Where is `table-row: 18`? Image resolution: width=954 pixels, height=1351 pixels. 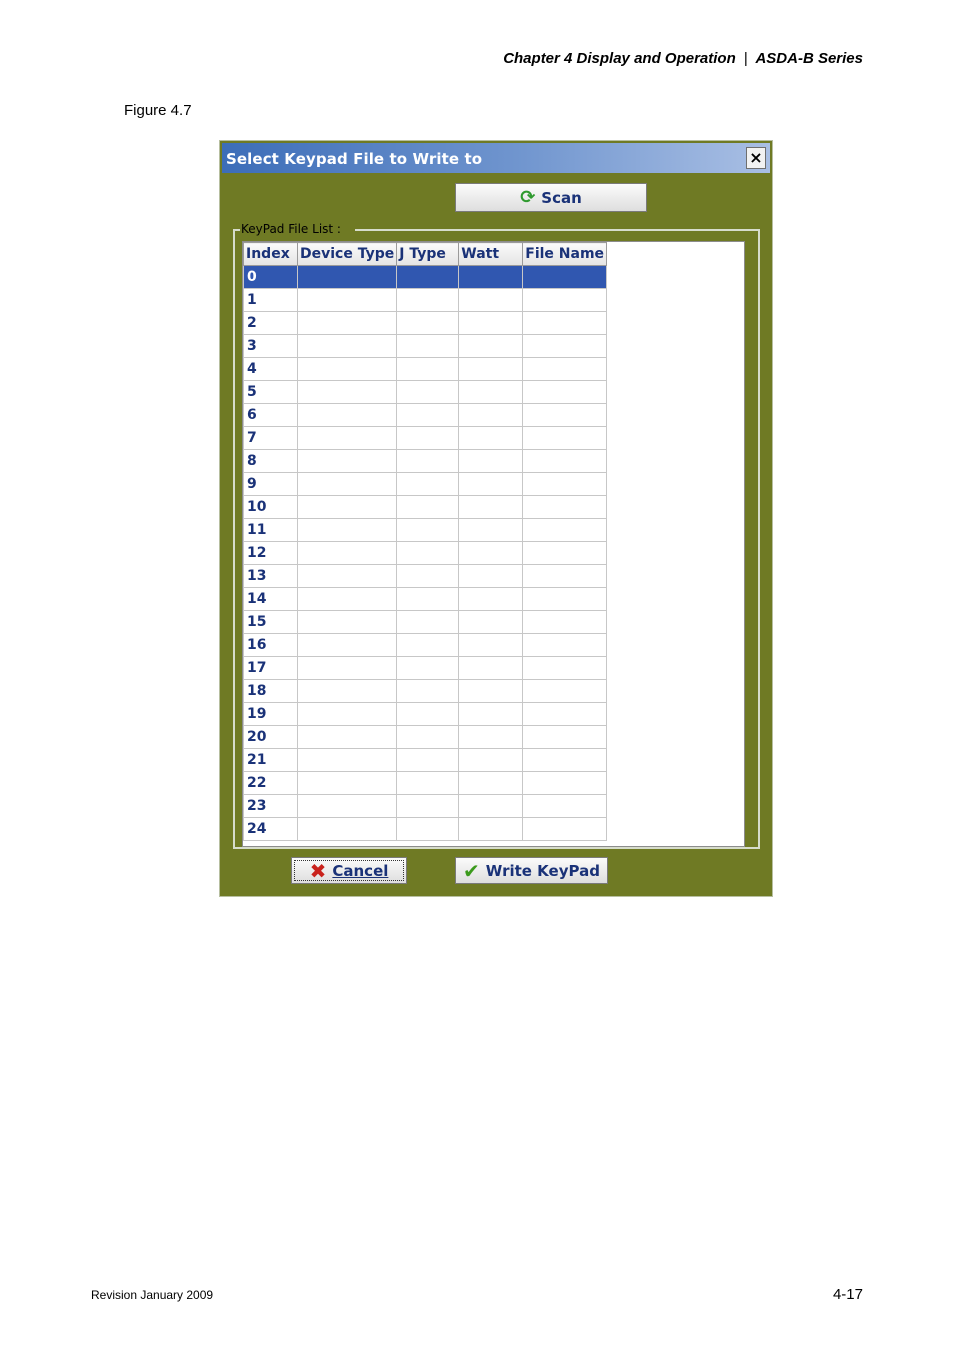 table-row: 18 is located at coordinates (425, 691).